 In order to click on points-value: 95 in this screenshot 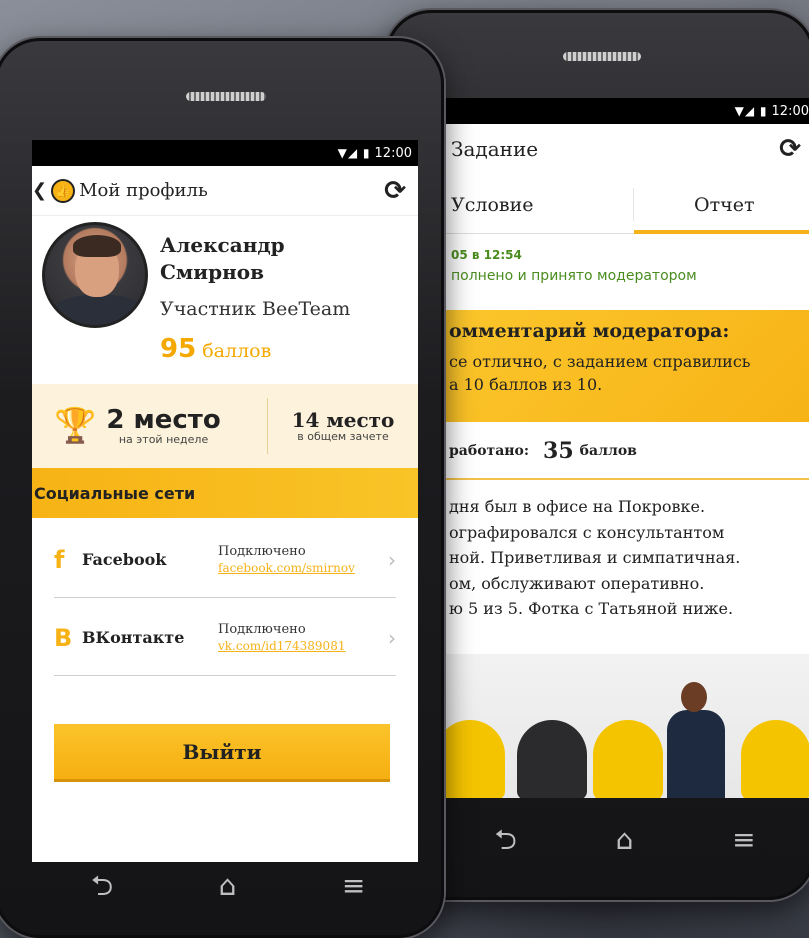, I will do `click(178, 349)`.